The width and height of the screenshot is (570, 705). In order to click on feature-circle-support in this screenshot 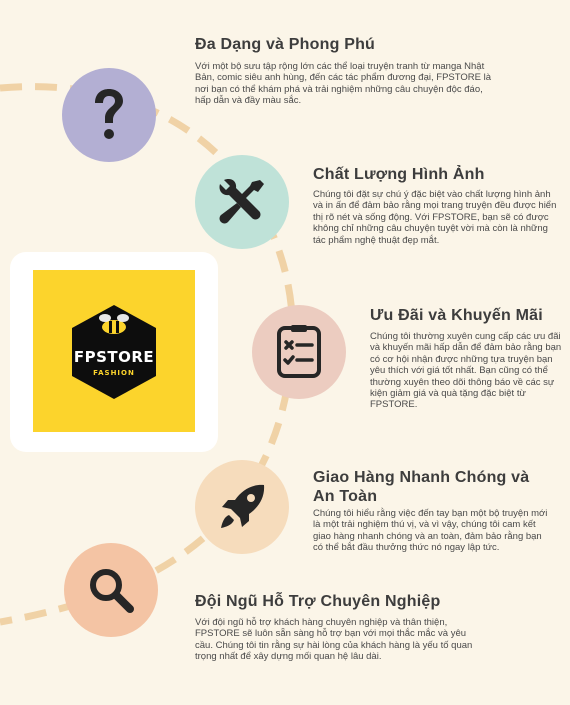, I will do `click(111, 590)`.